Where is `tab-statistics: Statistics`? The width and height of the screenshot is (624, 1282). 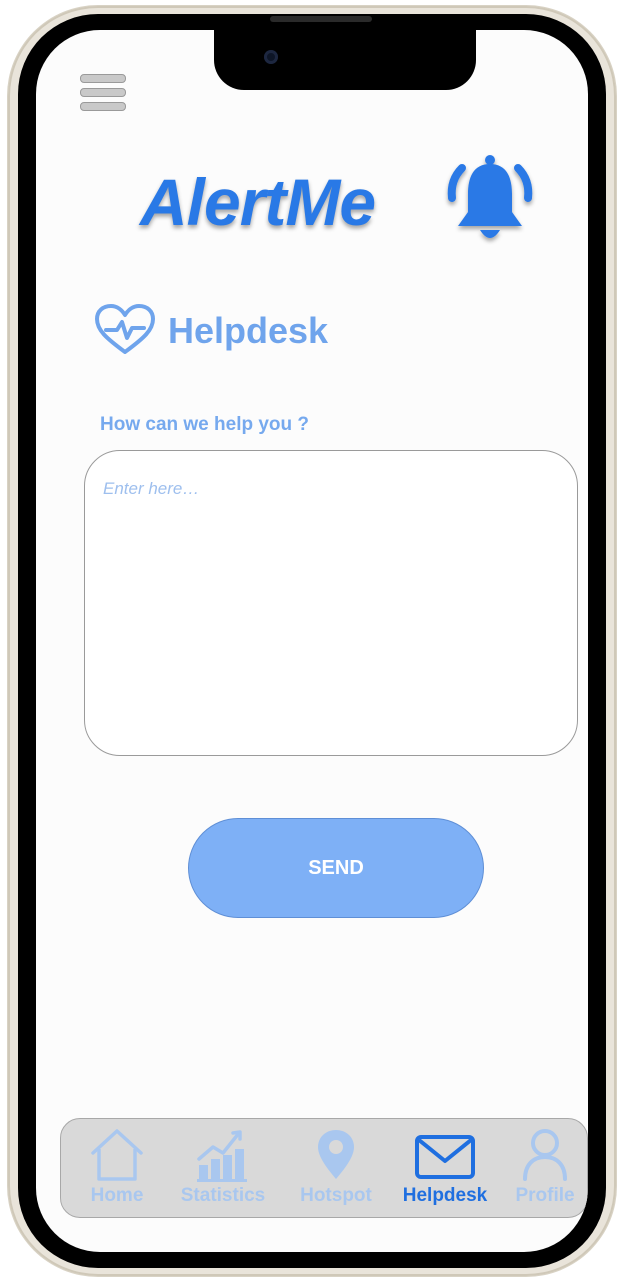 tab-statistics: Statistics is located at coordinates (223, 1169).